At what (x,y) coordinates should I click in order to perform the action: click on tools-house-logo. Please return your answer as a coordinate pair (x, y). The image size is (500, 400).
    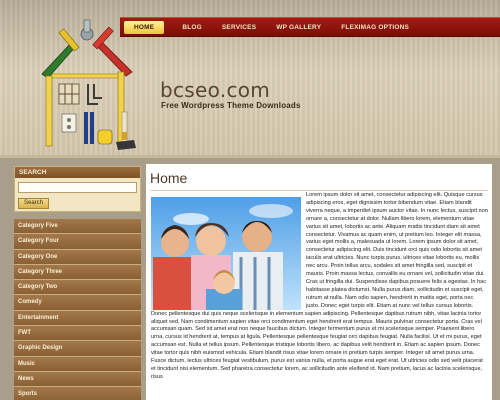
    Looking at the image, I should click on (87, 84).